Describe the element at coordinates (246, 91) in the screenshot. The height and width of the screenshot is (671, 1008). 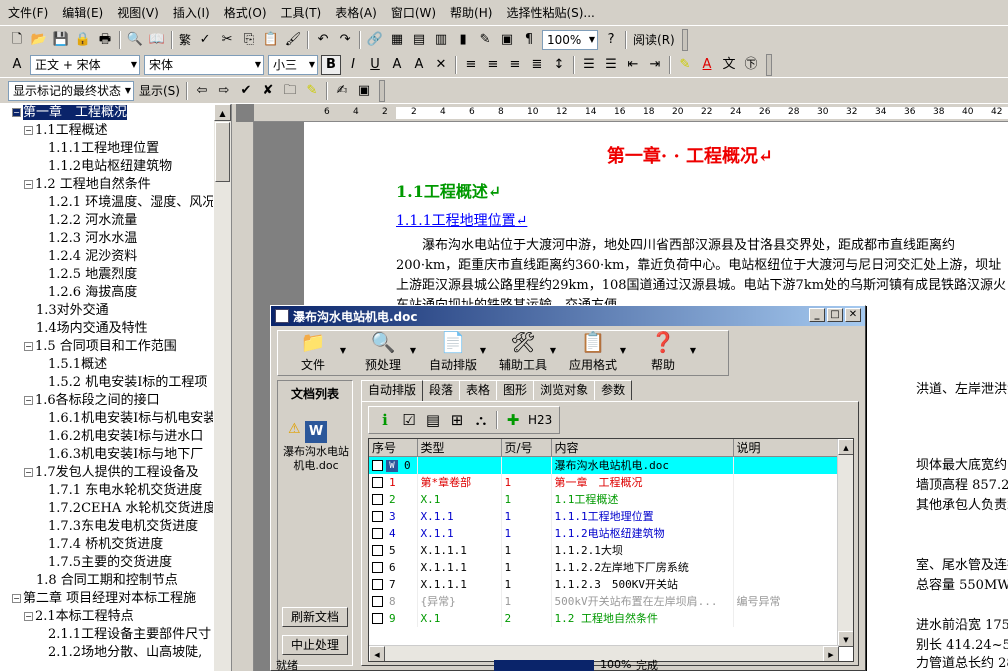
I see `accept-change-icon: ✔` at that location.